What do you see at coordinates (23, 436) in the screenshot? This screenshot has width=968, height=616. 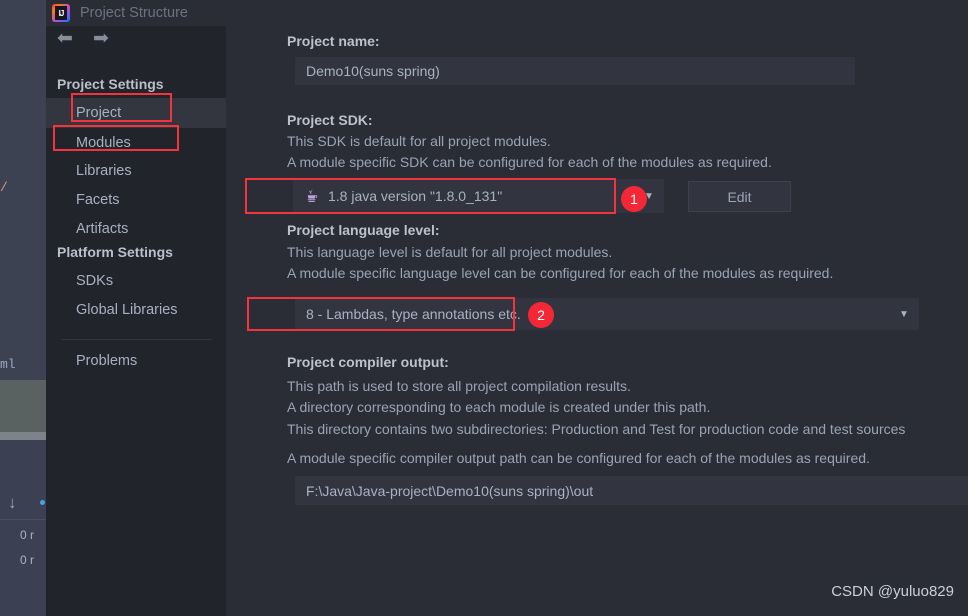 I see `background-panel-divider` at bounding box center [23, 436].